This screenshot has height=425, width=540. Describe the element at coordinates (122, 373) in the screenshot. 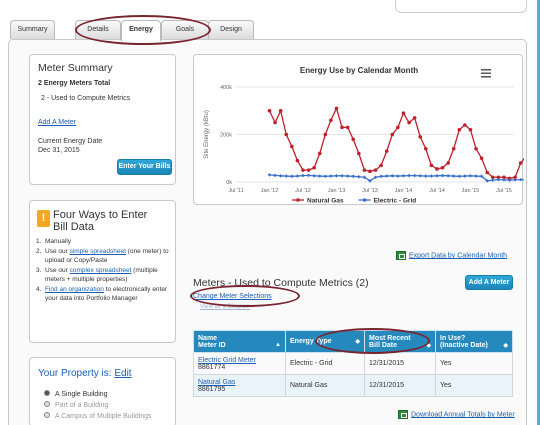

I see `property-edit-link: Edit` at that location.